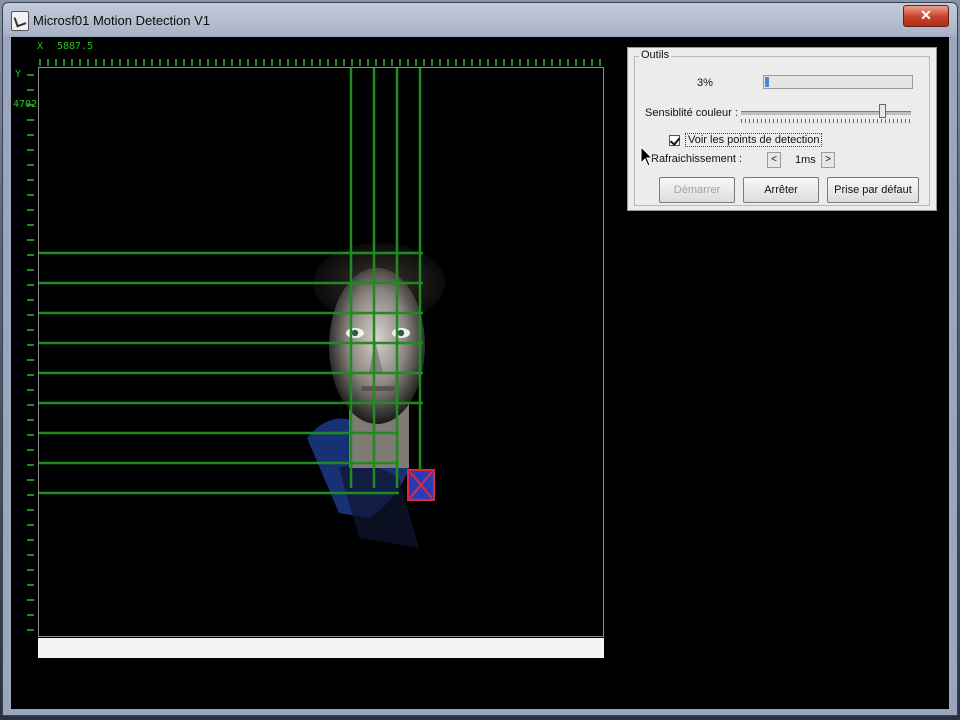 This screenshot has width=960, height=720. Describe the element at coordinates (30, 352) in the screenshot. I see `y-tick-ruler` at that location.